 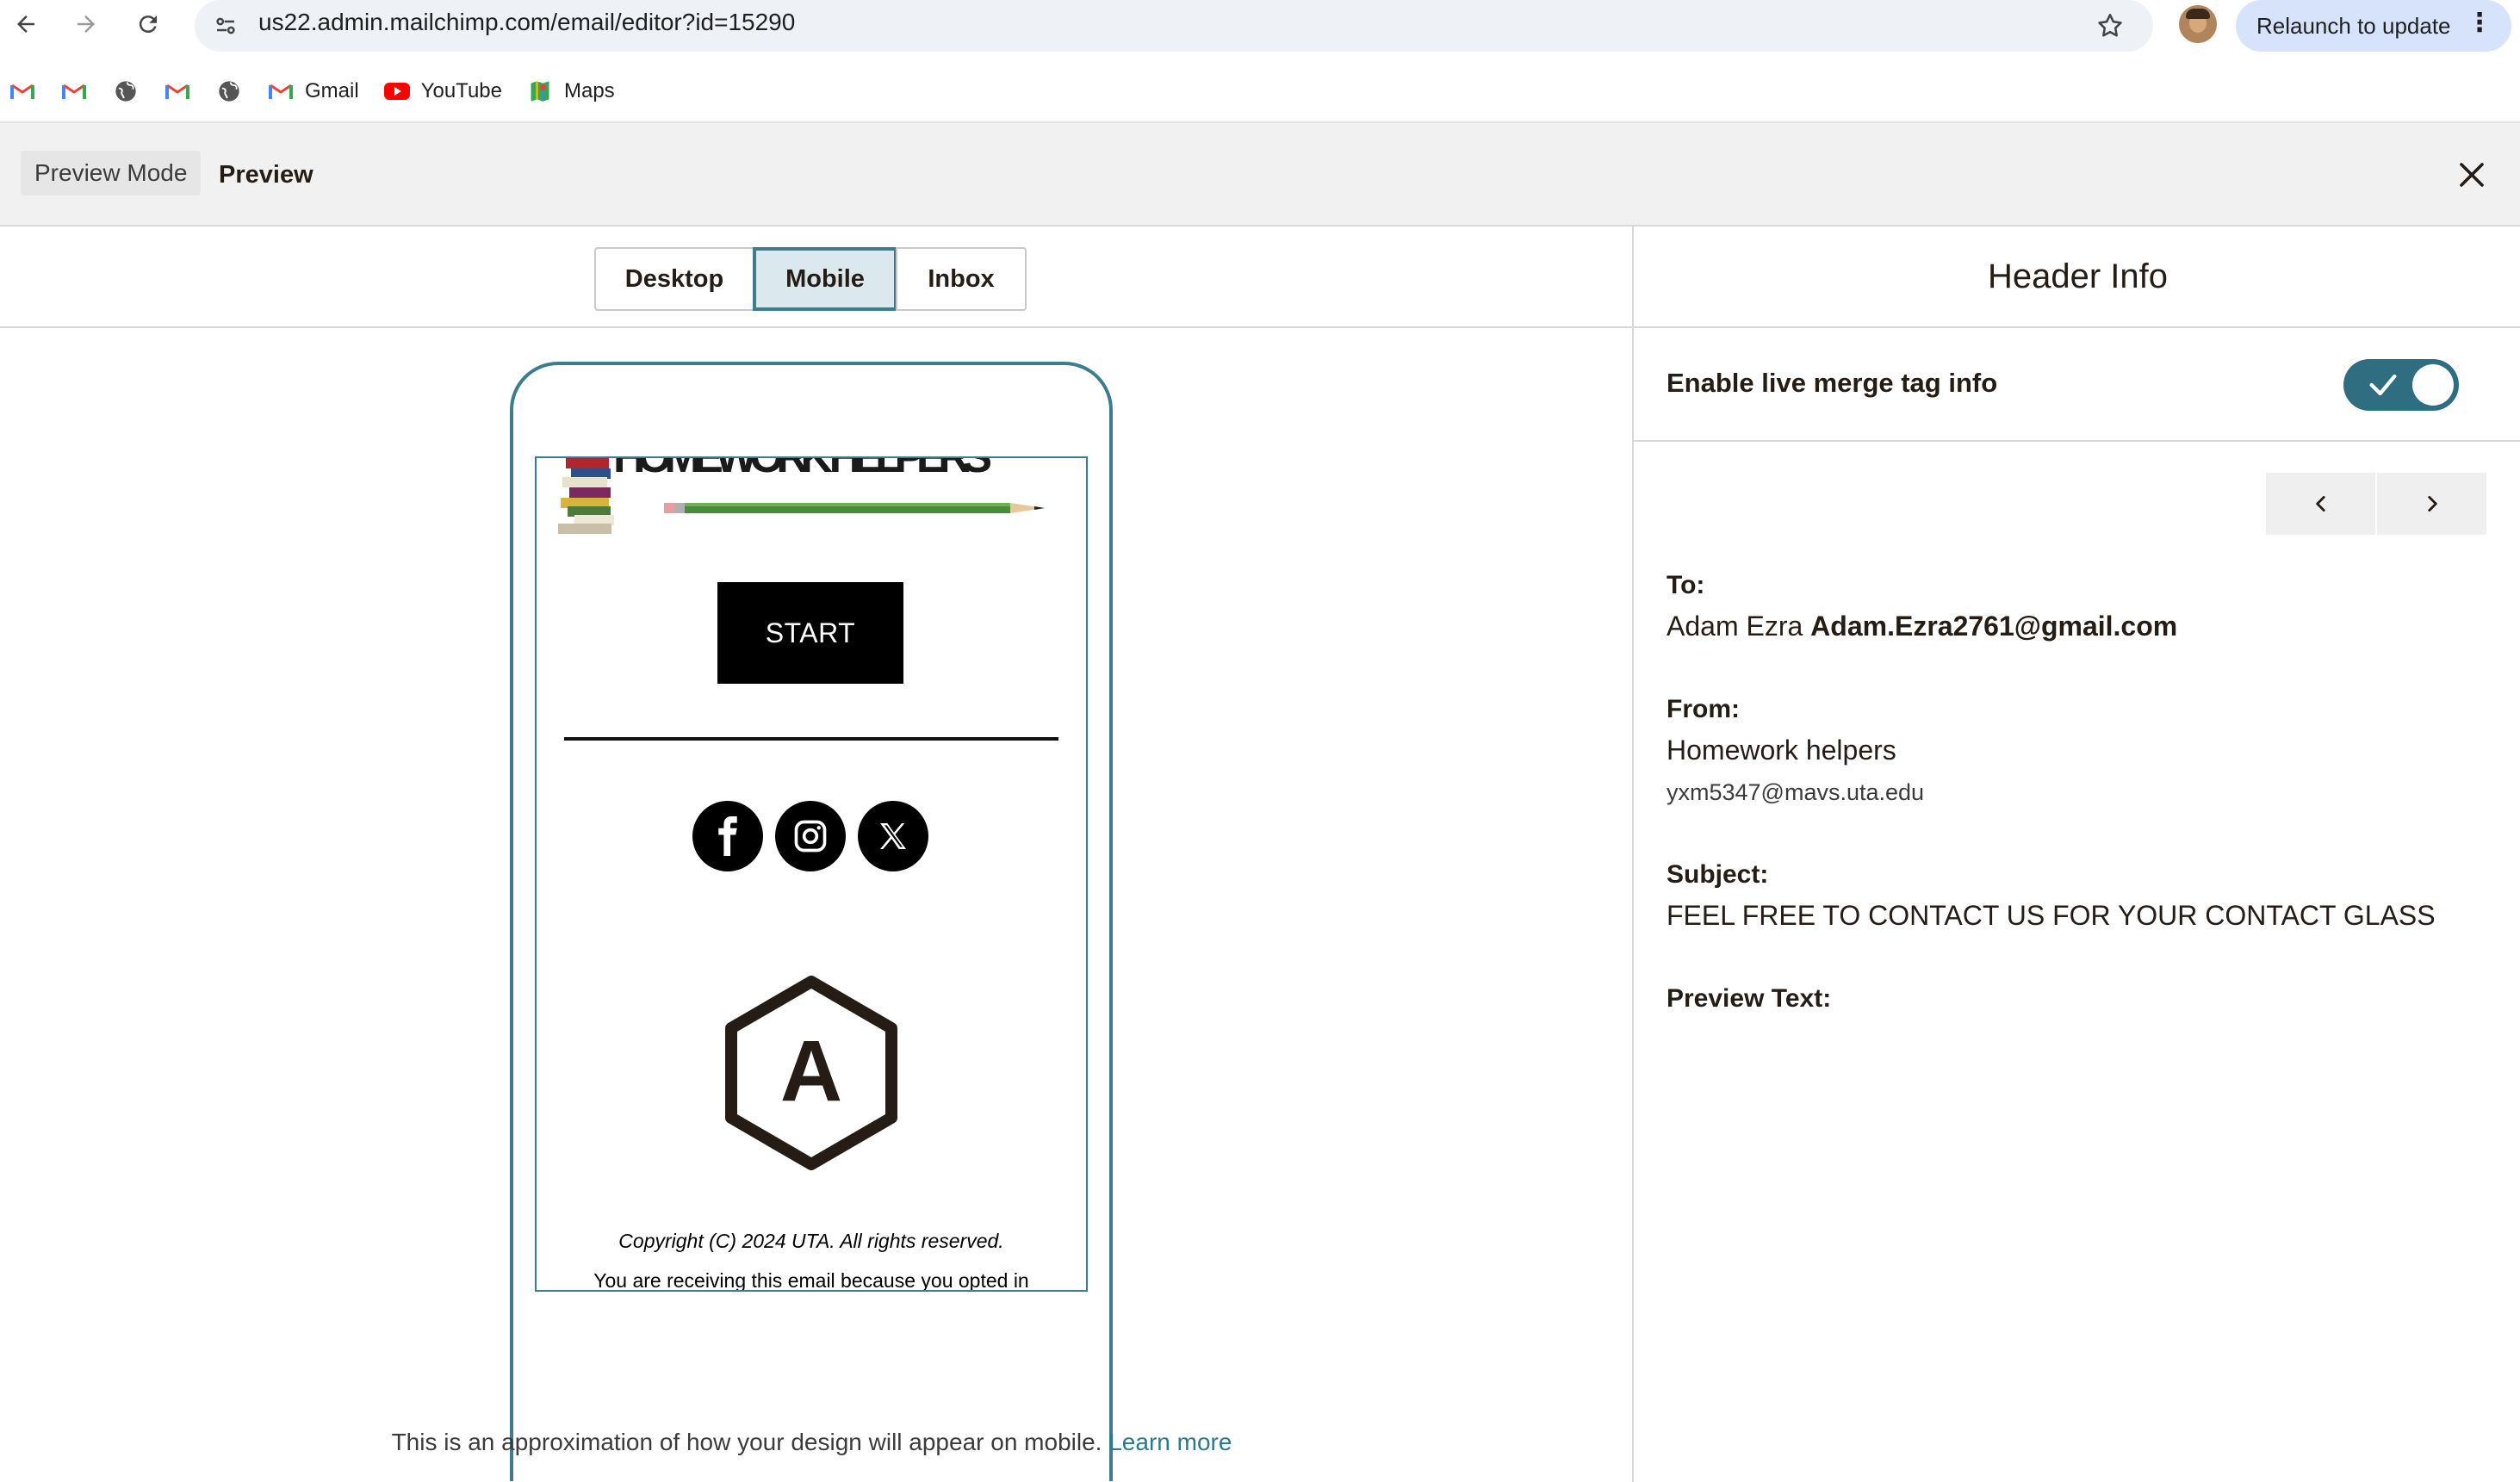 I want to click on logo-hexagon: A, so click(x=812, y=1073).